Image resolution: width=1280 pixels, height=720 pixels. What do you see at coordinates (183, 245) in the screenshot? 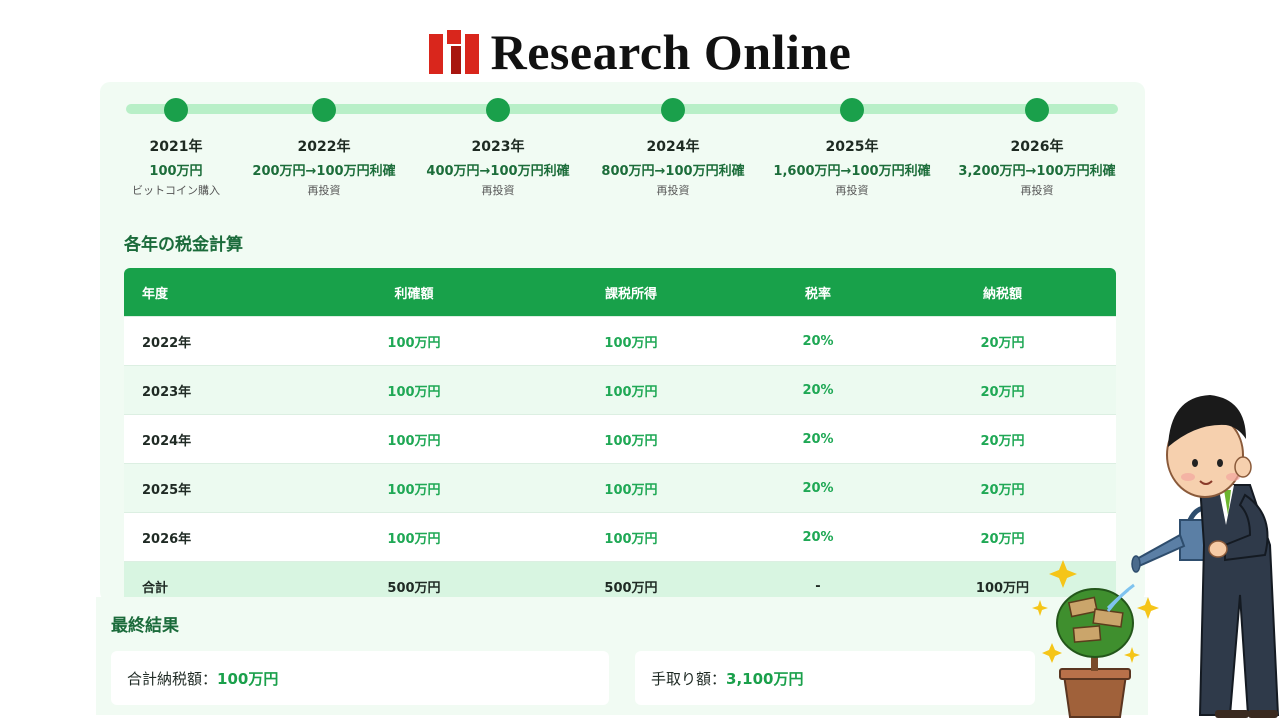
I see `tax-section-title: 各年の税金計算` at bounding box center [183, 245].